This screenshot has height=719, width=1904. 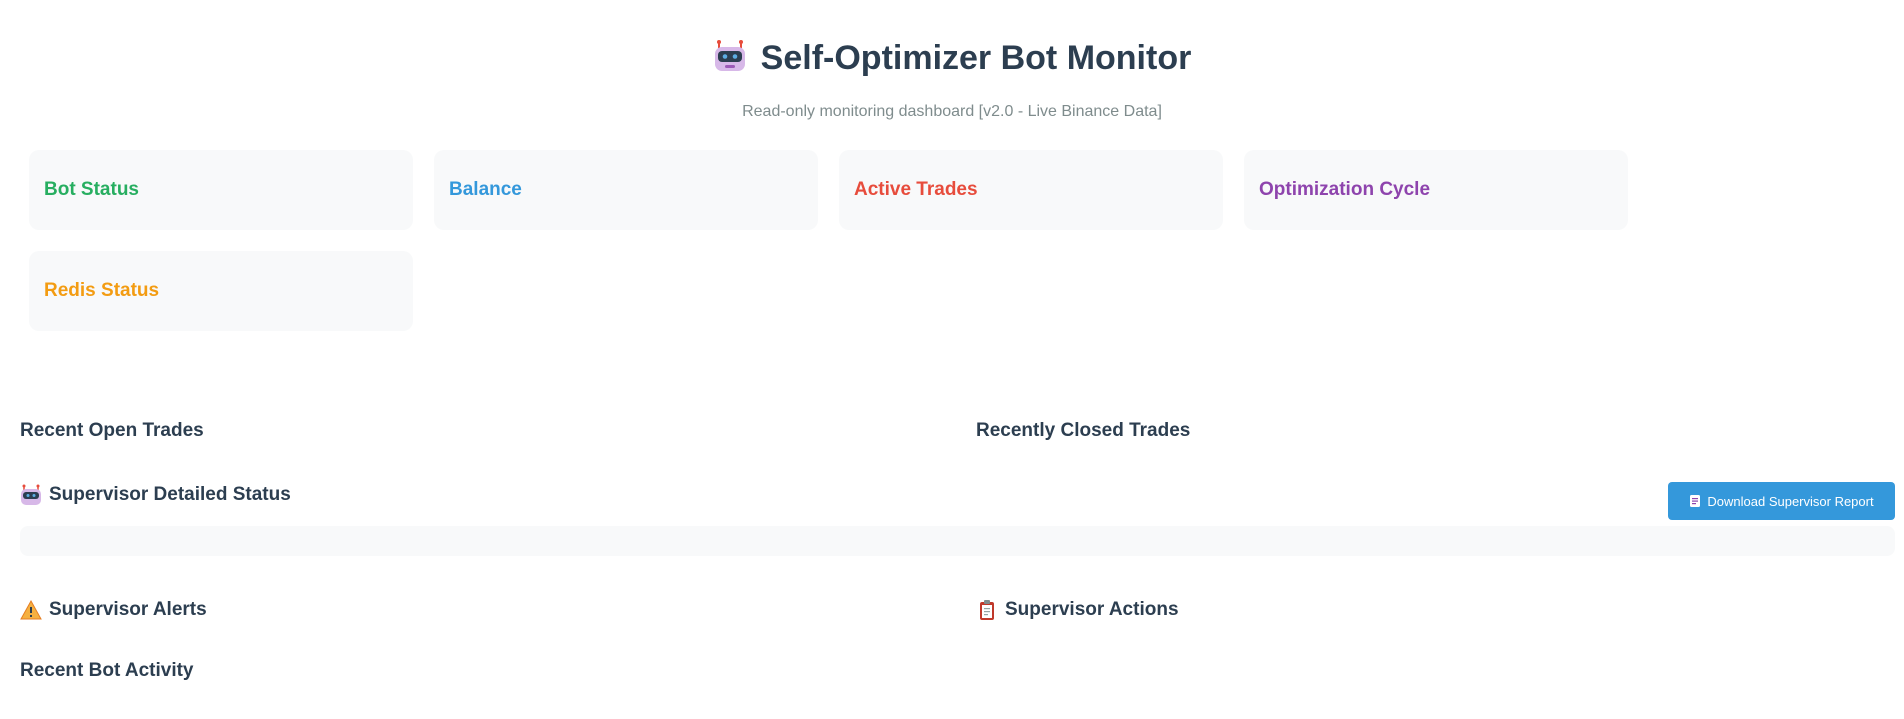 I want to click on recently-closed-trades-label: Recently Closed Trades, so click(x=1083, y=430).